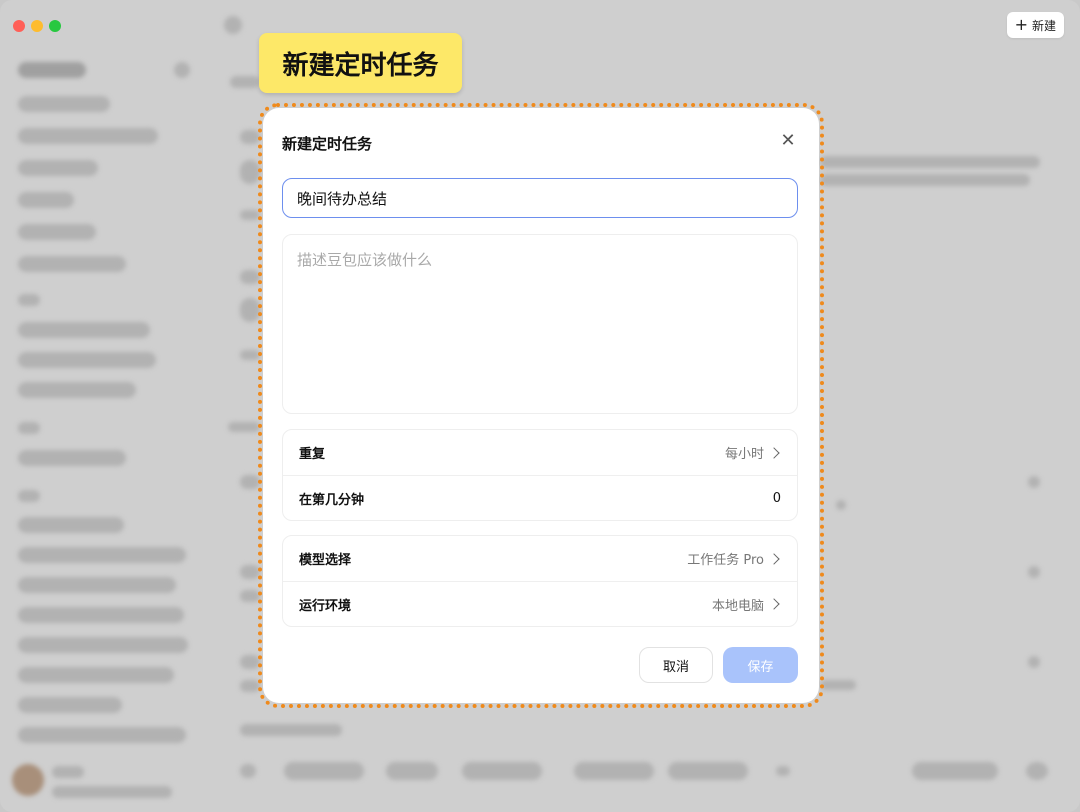 Image resolution: width=1080 pixels, height=812 pixels. What do you see at coordinates (760, 665) in the screenshot?
I see `save-button: 保存` at bounding box center [760, 665].